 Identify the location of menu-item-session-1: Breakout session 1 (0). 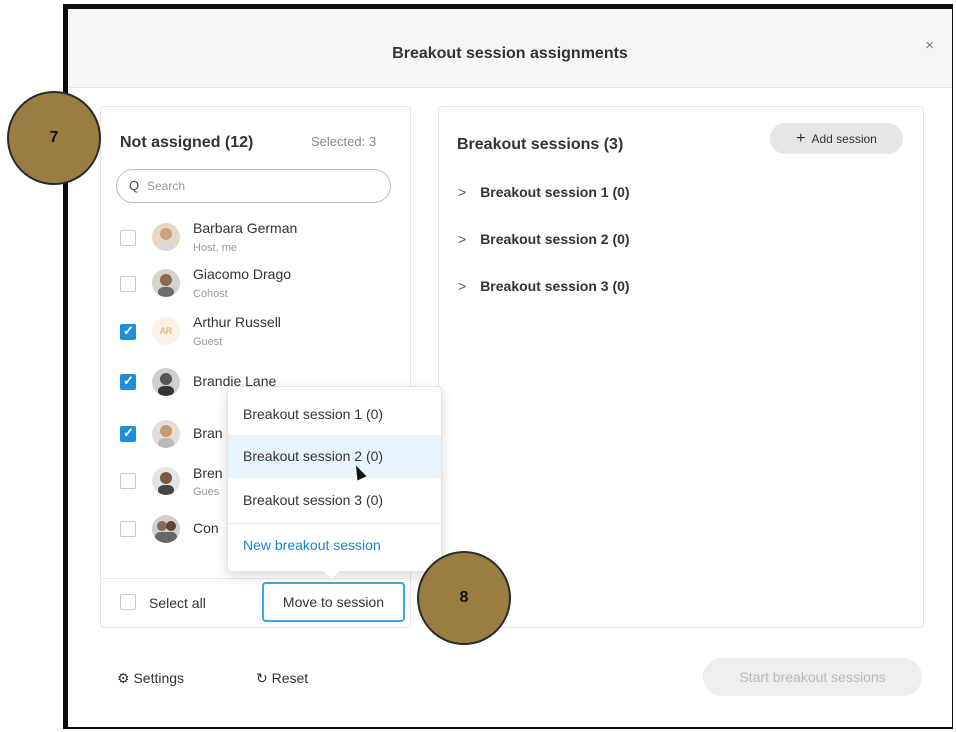
(334, 414).